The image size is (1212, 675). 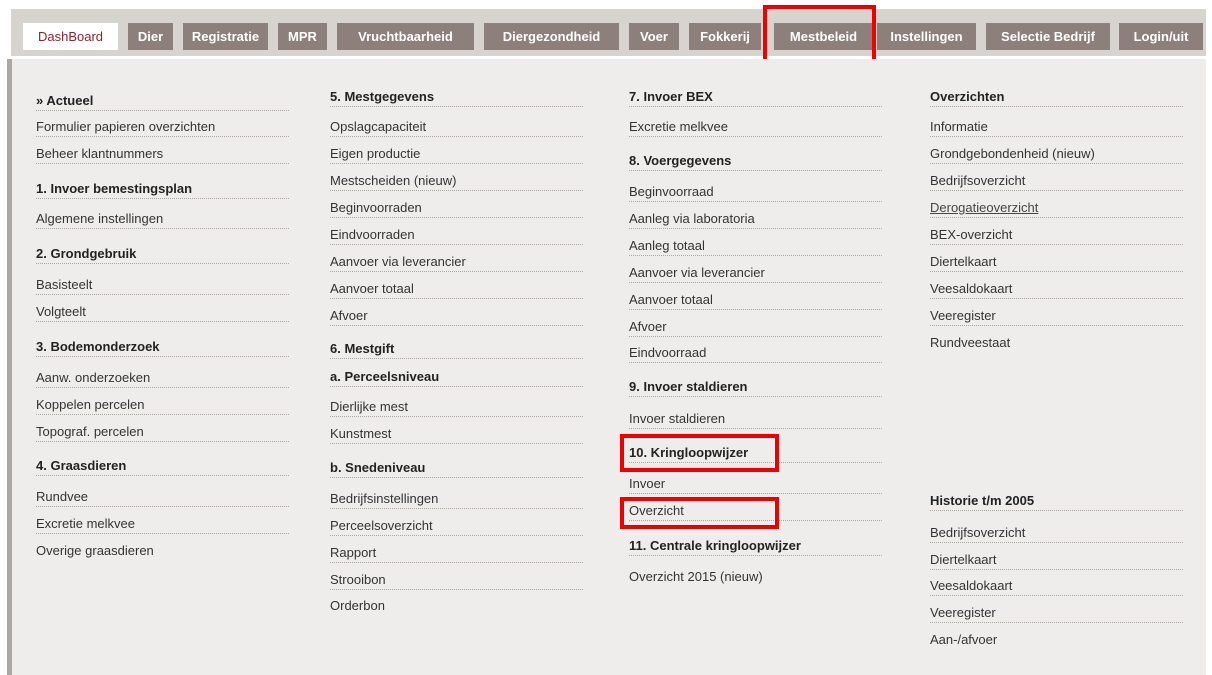 What do you see at coordinates (755, 419) in the screenshot?
I see `menu-item-invoer-staldieren: Invoer staldieren` at bounding box center [755, 419].